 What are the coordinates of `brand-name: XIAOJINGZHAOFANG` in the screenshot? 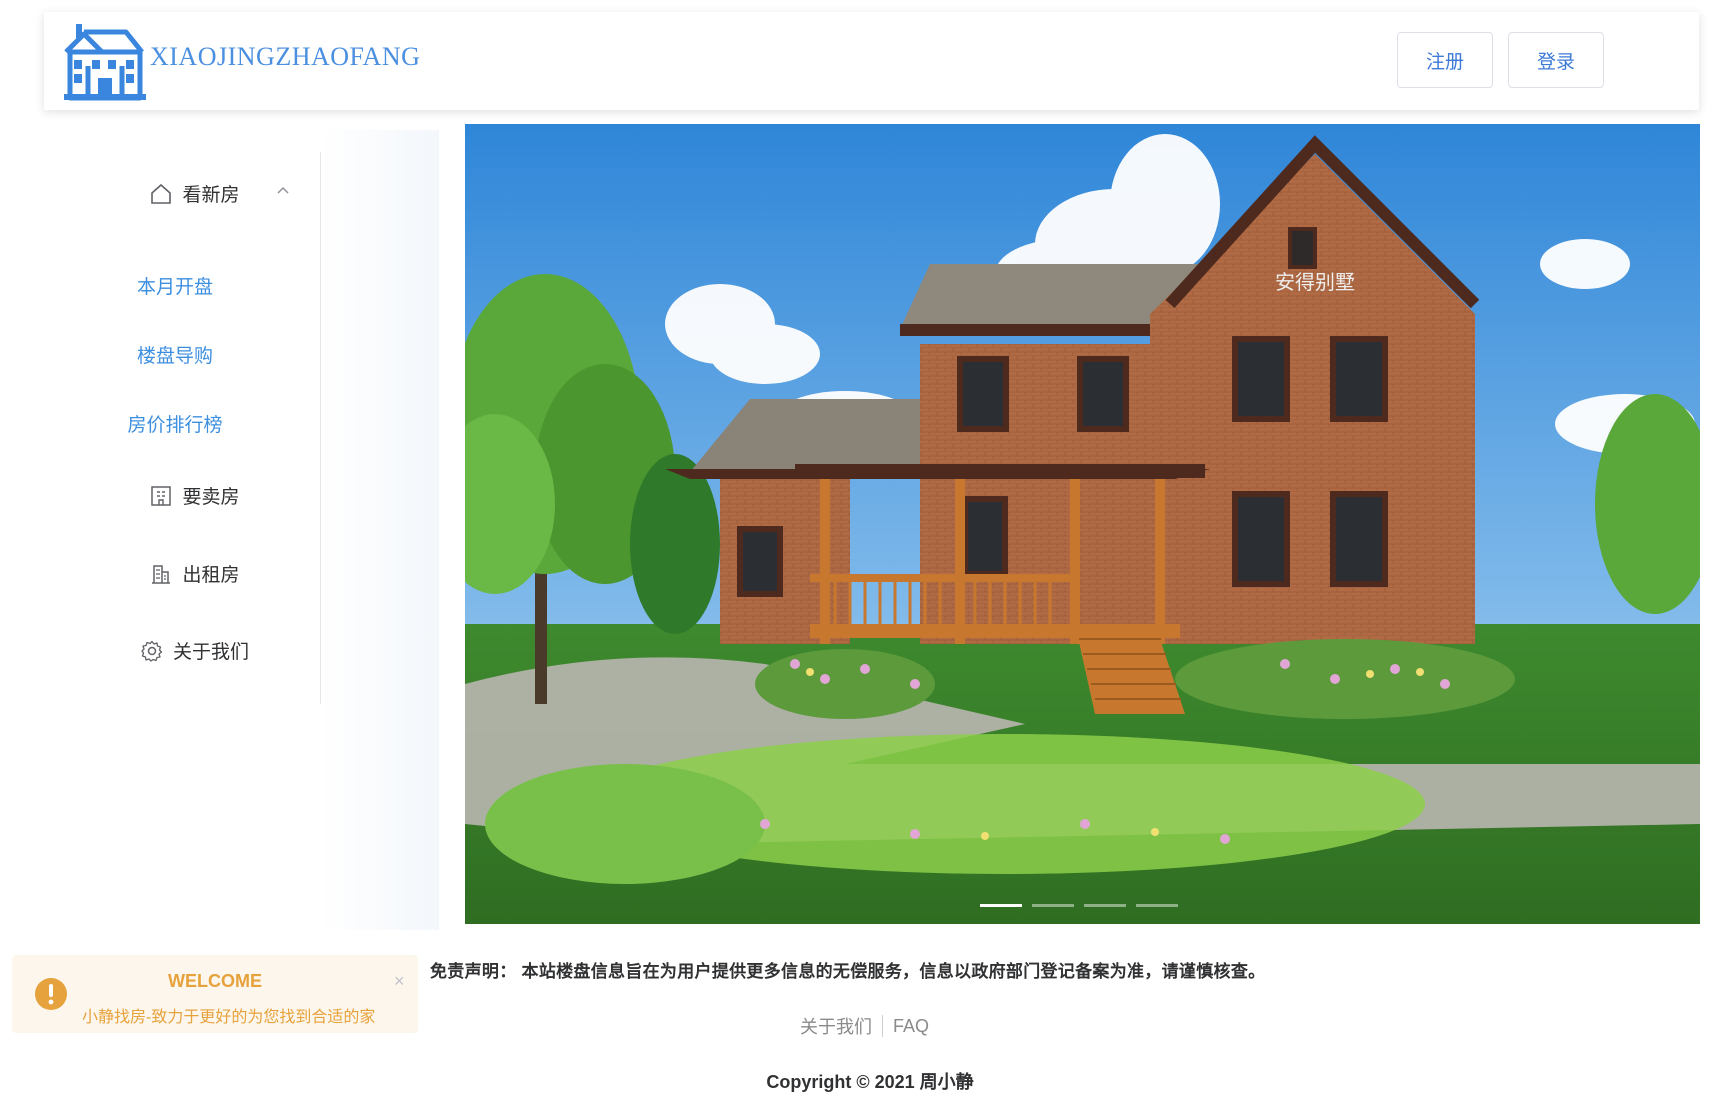 It's located at (285, 56).